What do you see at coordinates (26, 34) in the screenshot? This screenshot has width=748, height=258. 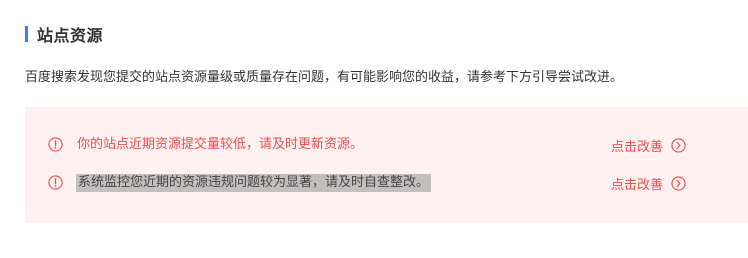 I see `title-accent-bar` at bounding box center [26, 34].